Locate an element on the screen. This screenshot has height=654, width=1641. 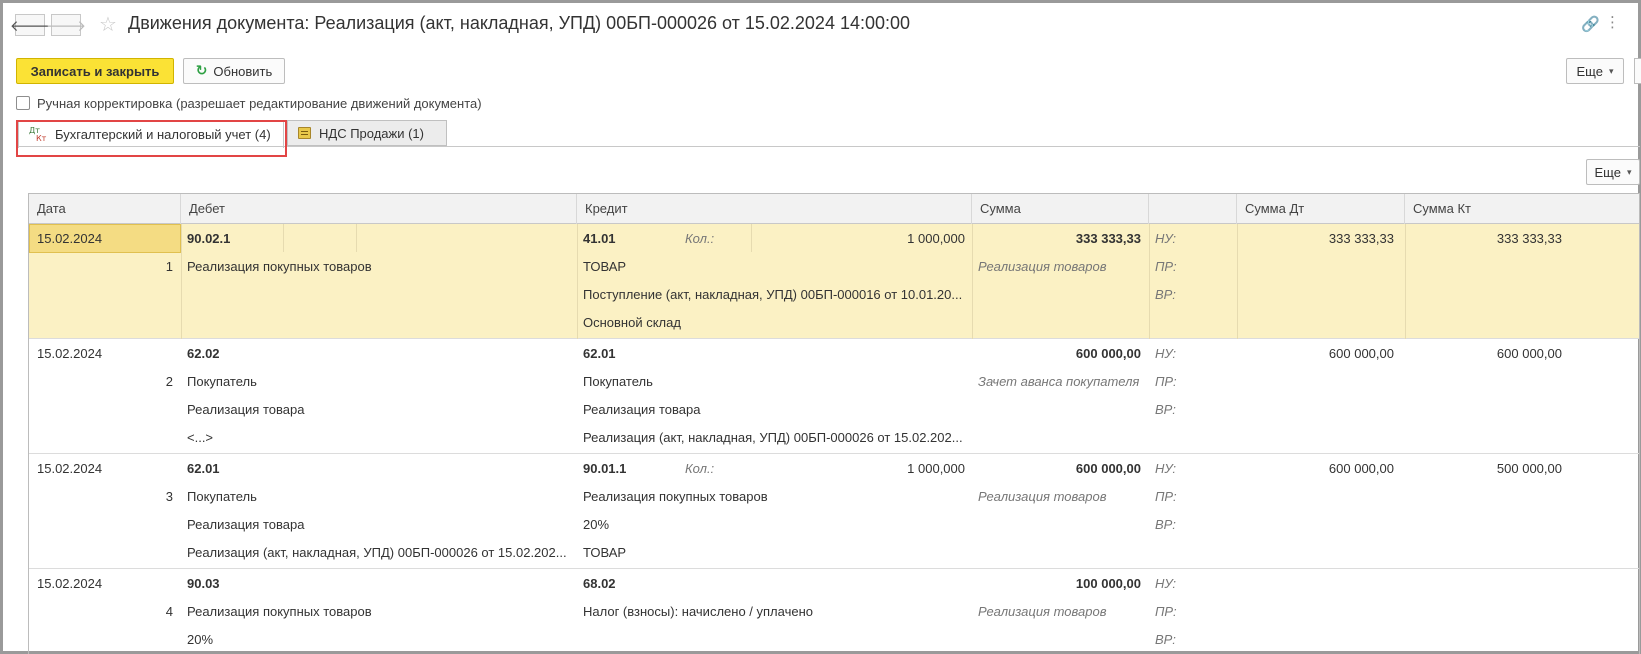
row-number: 4 is located at coordinates (169, 611).